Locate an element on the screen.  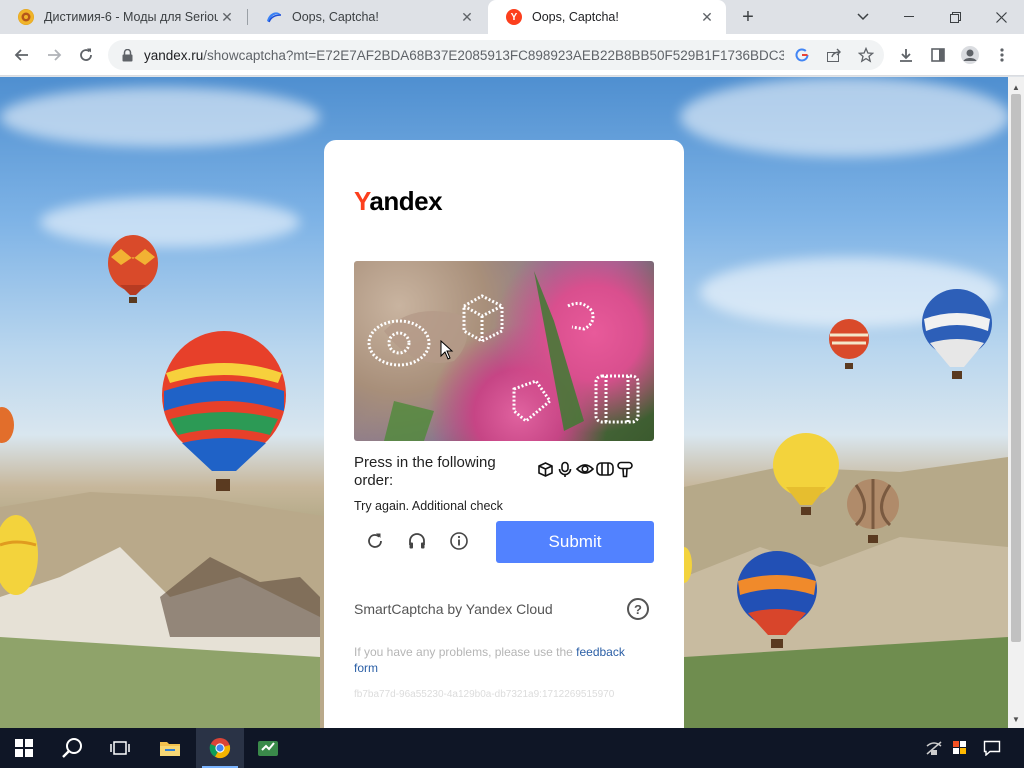
yandex-y-icon: Y is located at coordinates (514, 17).